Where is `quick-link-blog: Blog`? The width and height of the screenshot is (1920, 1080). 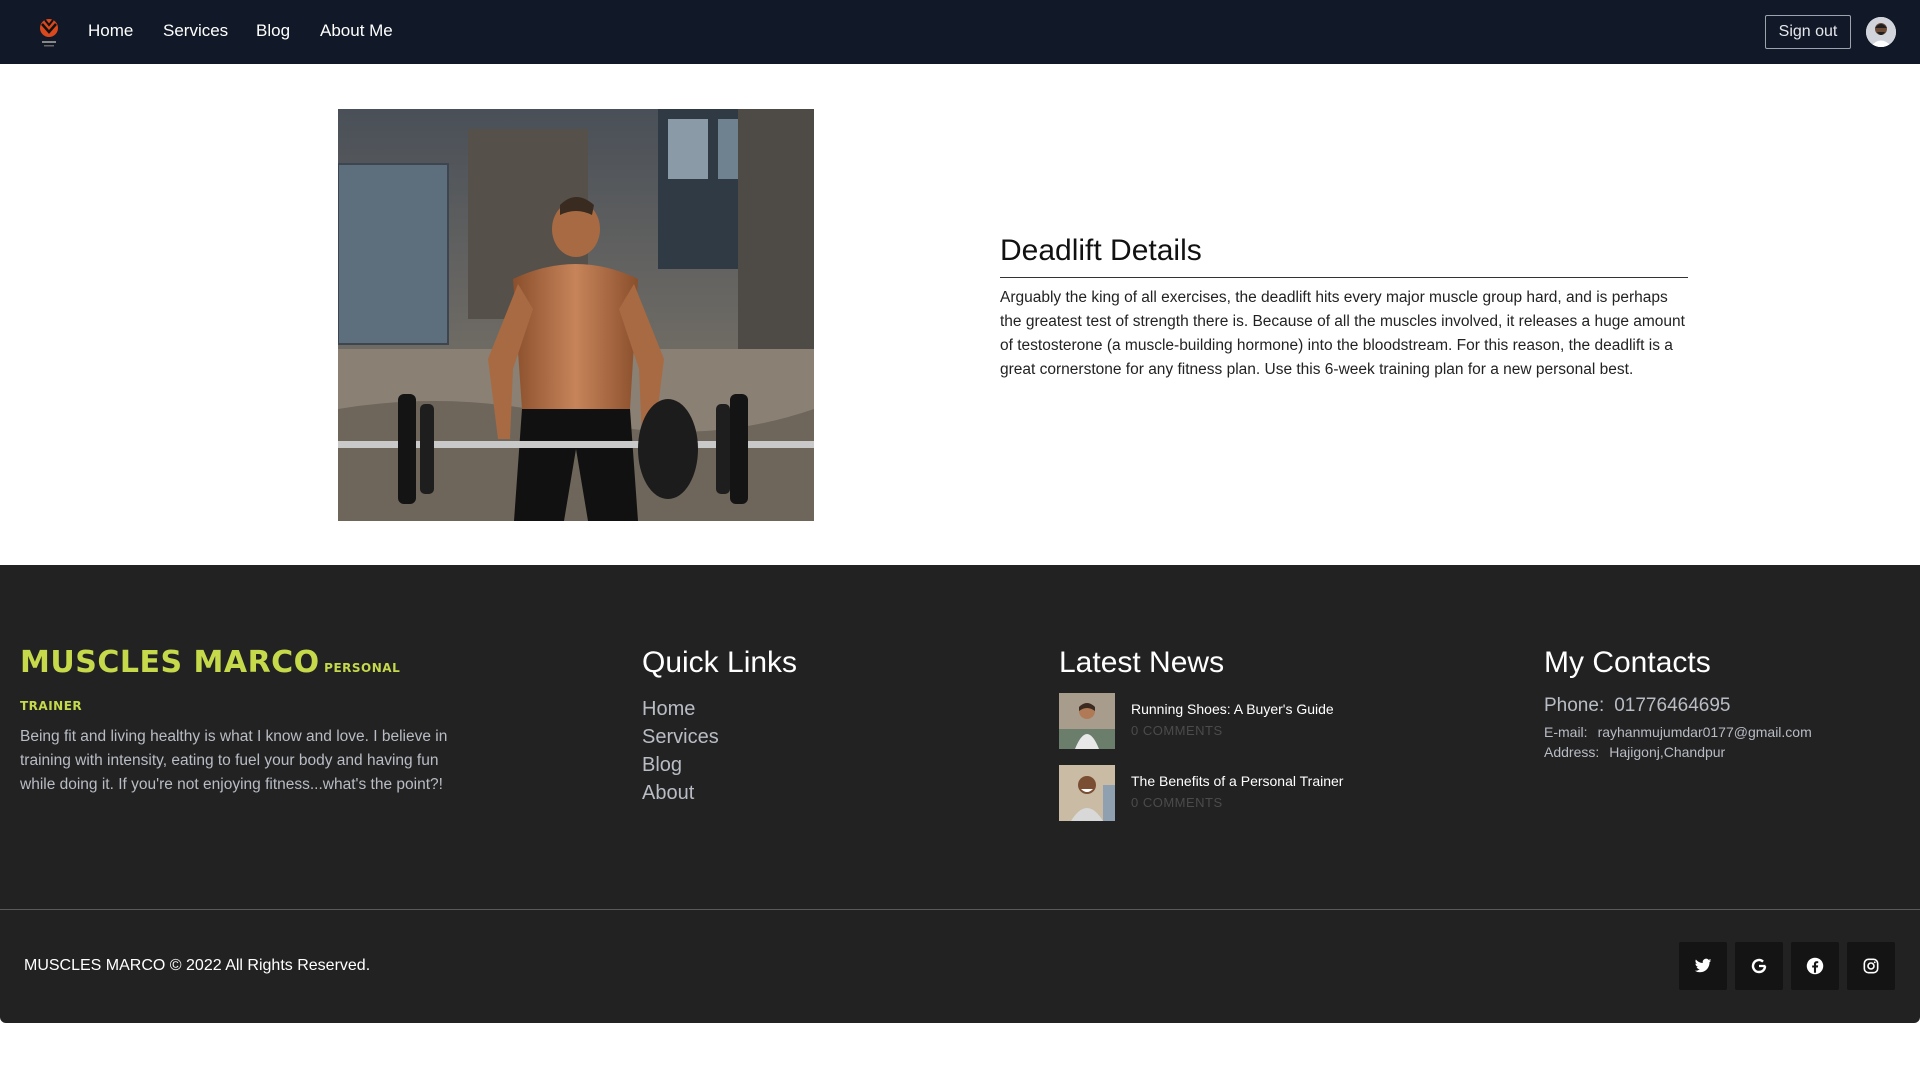
quick-link-blog: Blog is located at coordinates (662, 765).